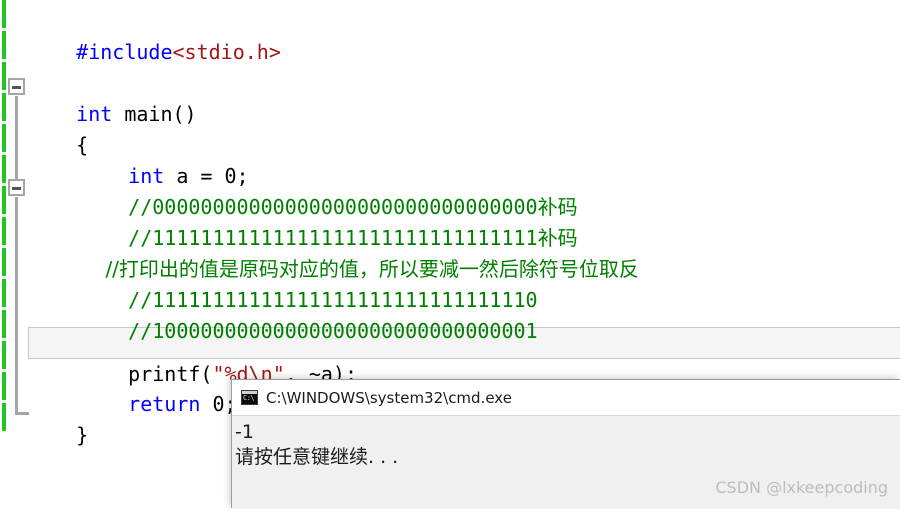 This screenshot has width=900, height=509. What do you see at coordinates (801, 487) in the screenshot?
I see `watermark: CSDN @lxkeepcoding` at bounding box center [801, 487].